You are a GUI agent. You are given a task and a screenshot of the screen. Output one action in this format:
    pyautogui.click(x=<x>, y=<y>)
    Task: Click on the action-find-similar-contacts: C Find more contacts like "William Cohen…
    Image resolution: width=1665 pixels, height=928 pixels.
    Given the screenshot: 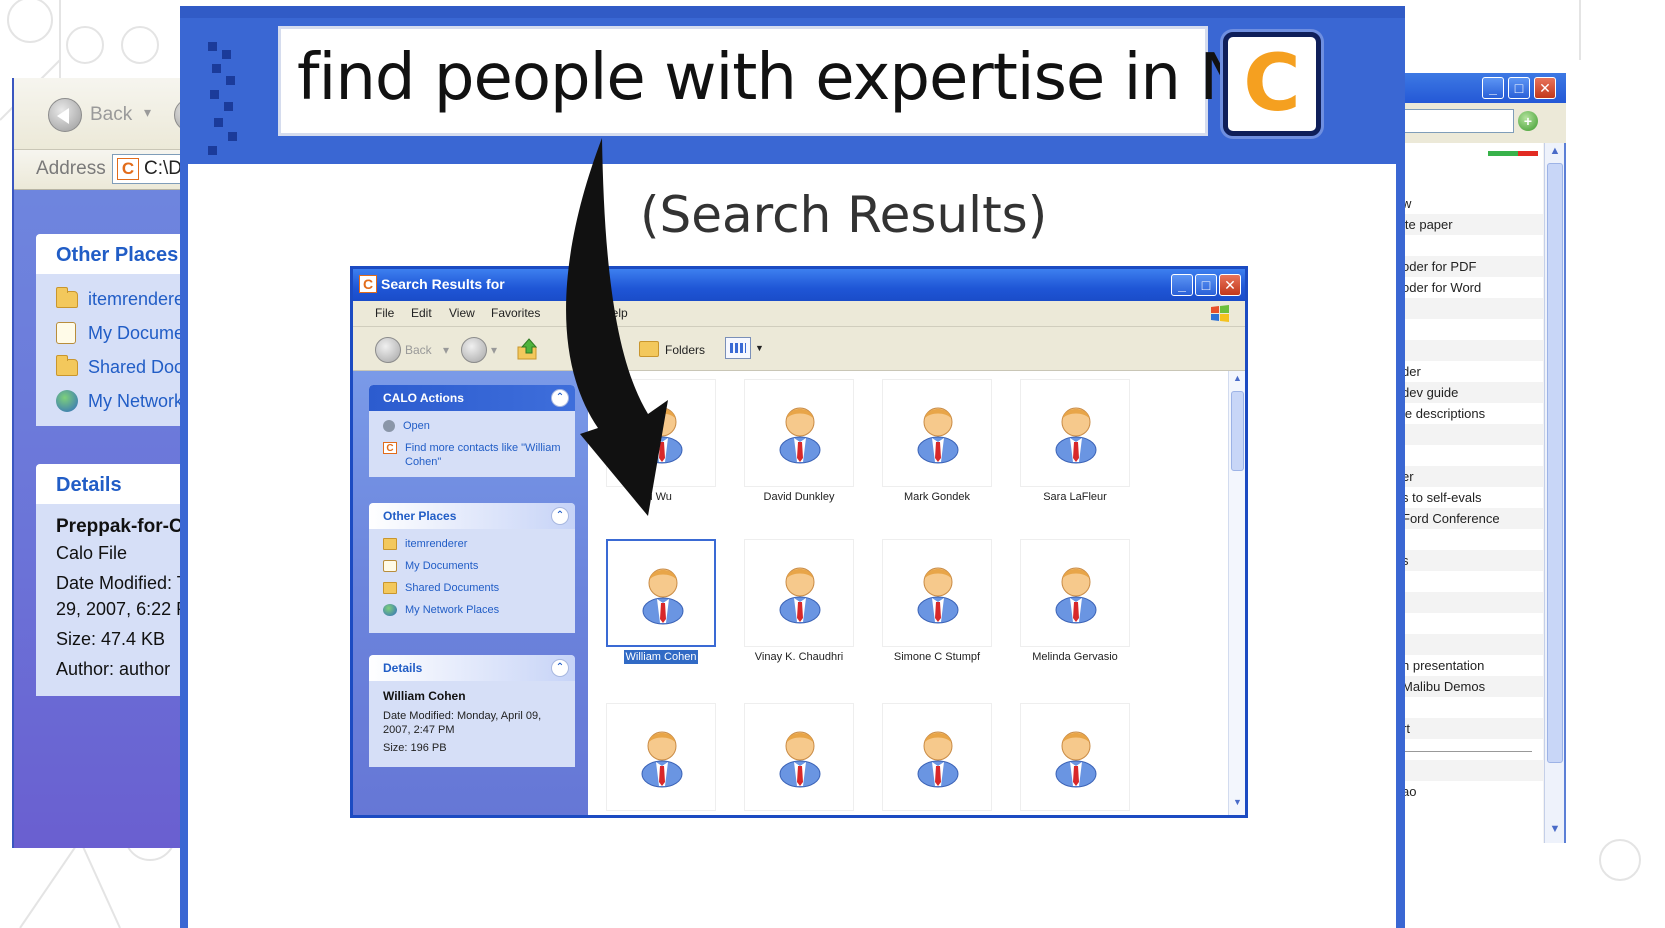 What is the action you would take?
    pyautogui.click(x=475, y=455)
    